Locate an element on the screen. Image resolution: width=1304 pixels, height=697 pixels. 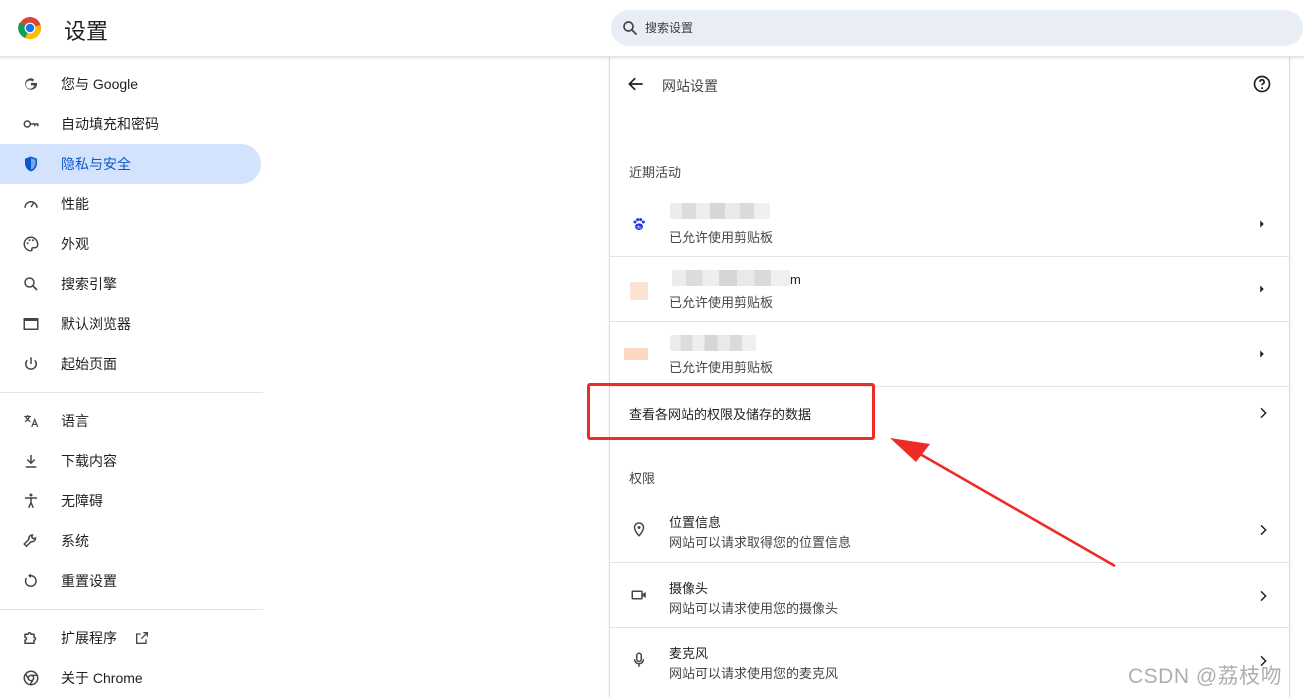
sidebar-item-label: 性能 is located at coordinates (75, 204).